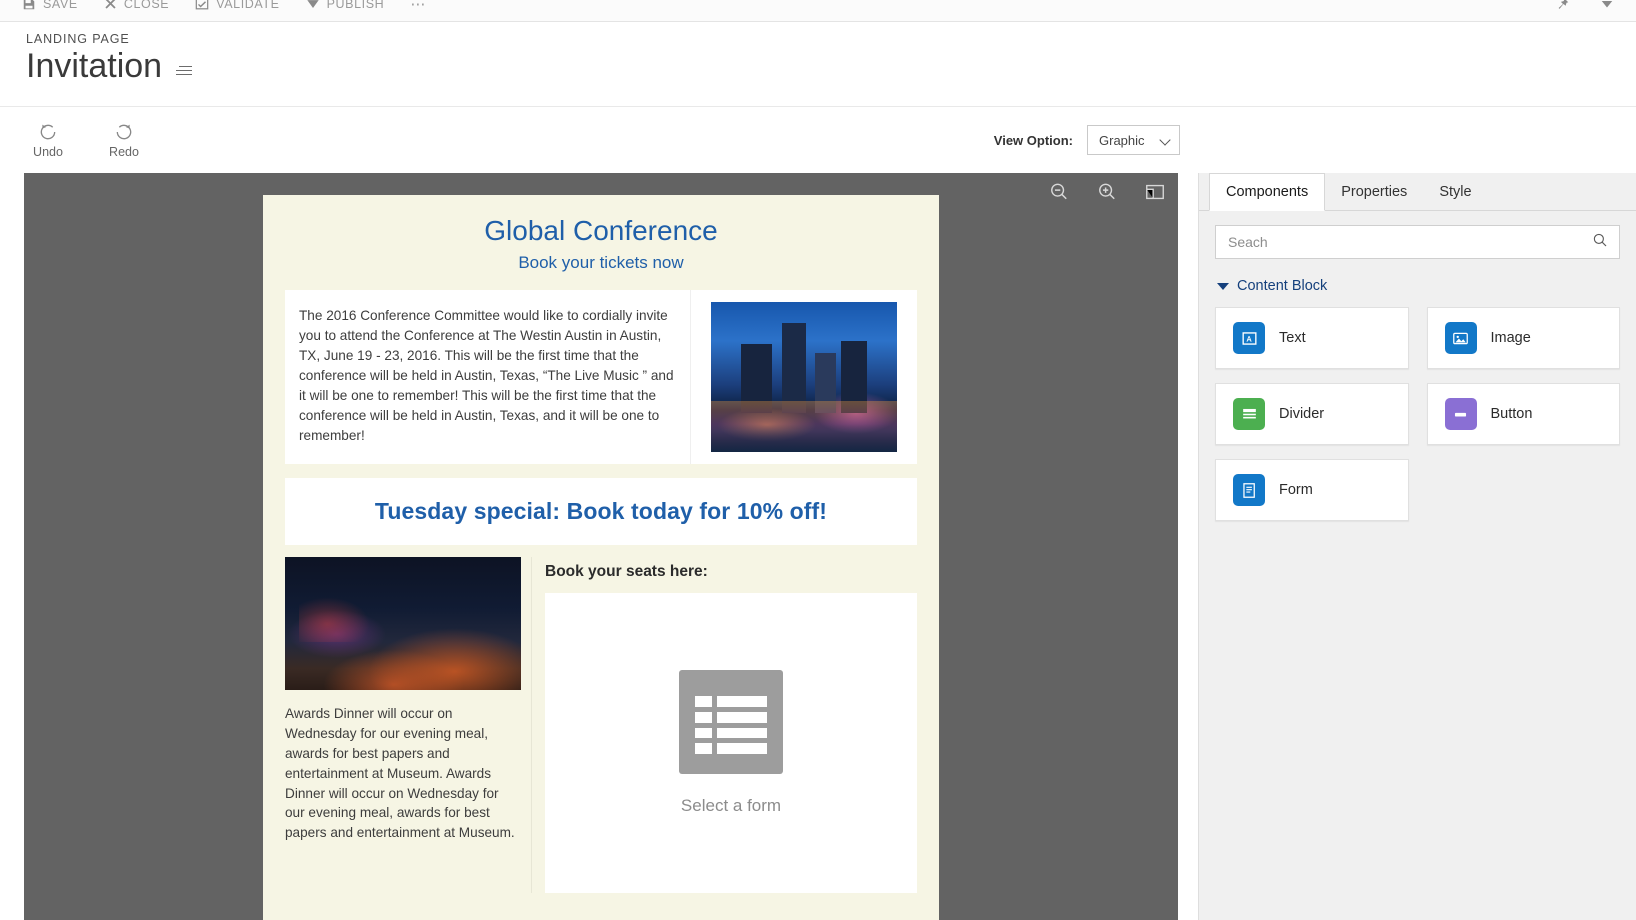 The height and width of the screenshot is (920, 1636). I want to click on component-image-label: Image, so click(1510, 338).